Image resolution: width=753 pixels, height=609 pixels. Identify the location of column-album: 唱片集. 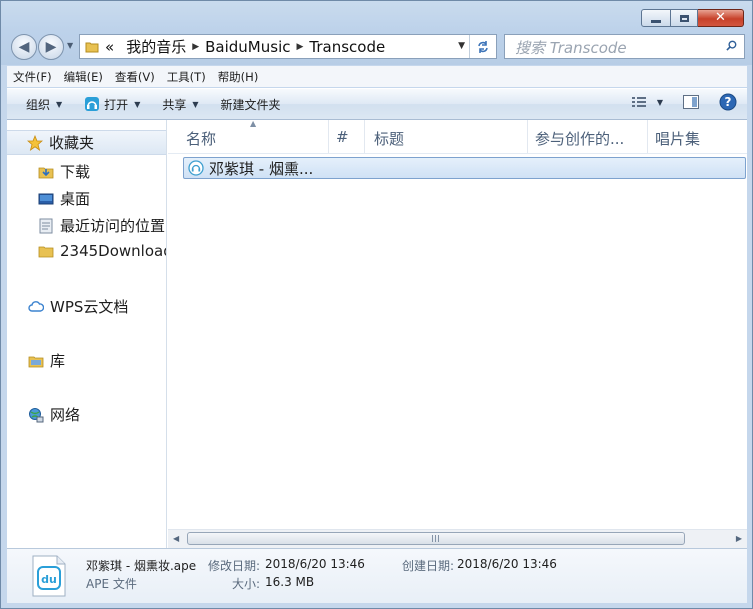
(677, 138).